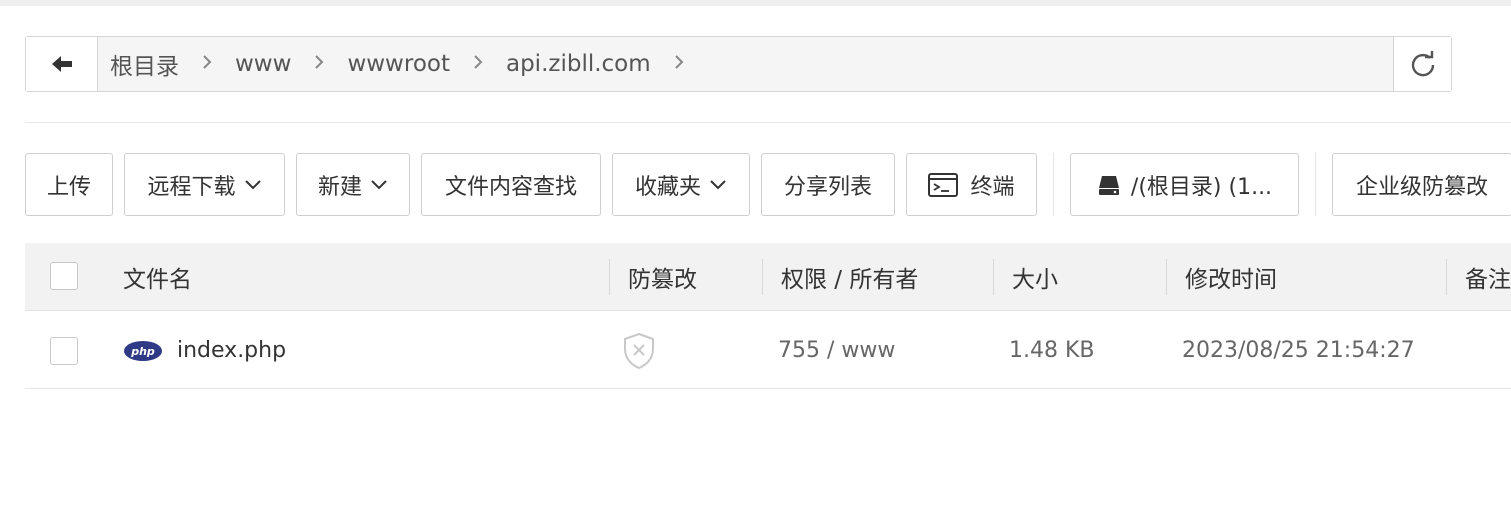 The height and width of the screenshot is (506, 1511). I want to click on upload-button: 上传, so click(69, 184).